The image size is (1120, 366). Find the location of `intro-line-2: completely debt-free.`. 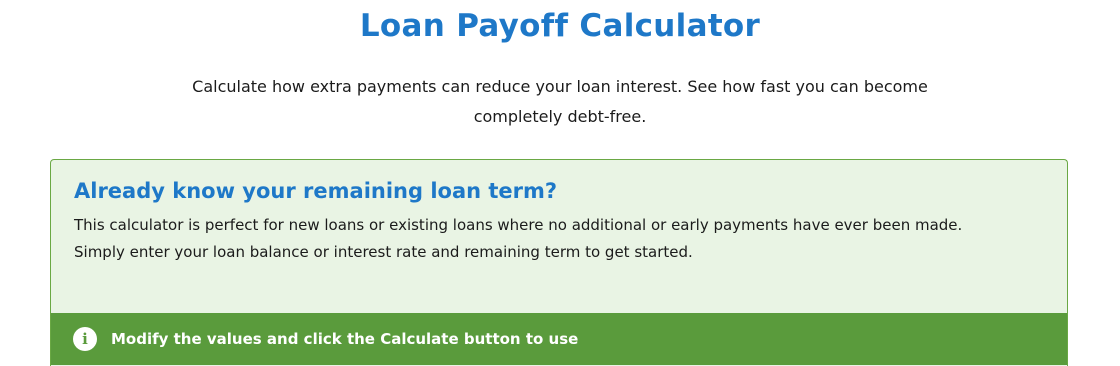

intro-line-2: completely debt-free. is located at coordinates (560, 116).